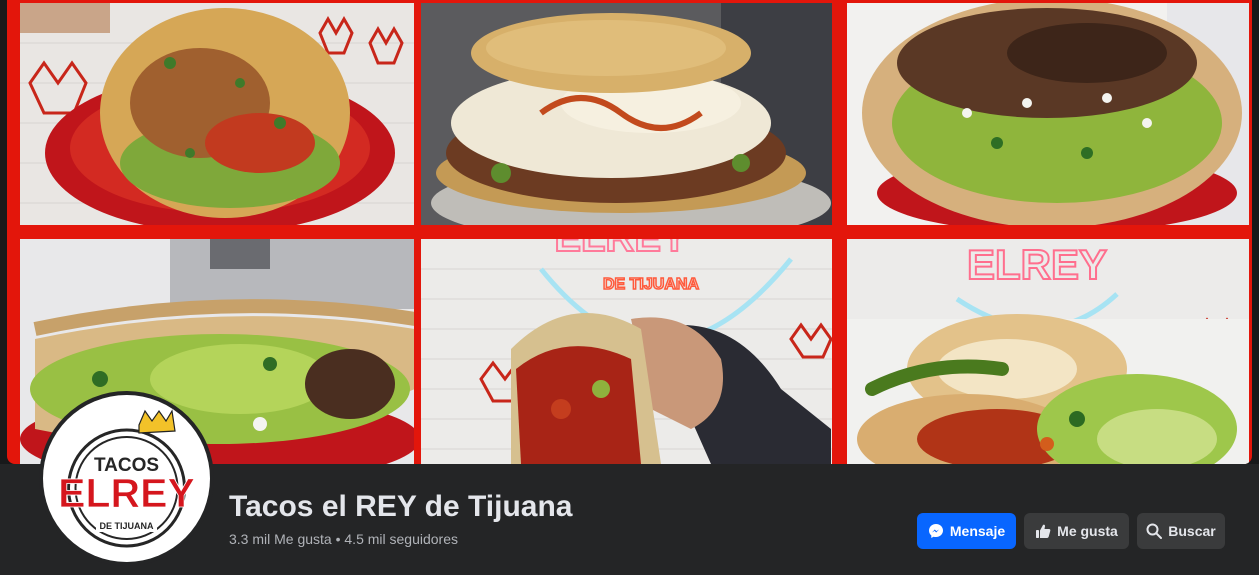 This screenshot has width=1259, height=575. What do you see at coordinates (343, 539) in the screenshot?
I see `page-stats: 3.3 mil Me gusta • 4.5 mil seguidores` at bounding box center [343, 539].